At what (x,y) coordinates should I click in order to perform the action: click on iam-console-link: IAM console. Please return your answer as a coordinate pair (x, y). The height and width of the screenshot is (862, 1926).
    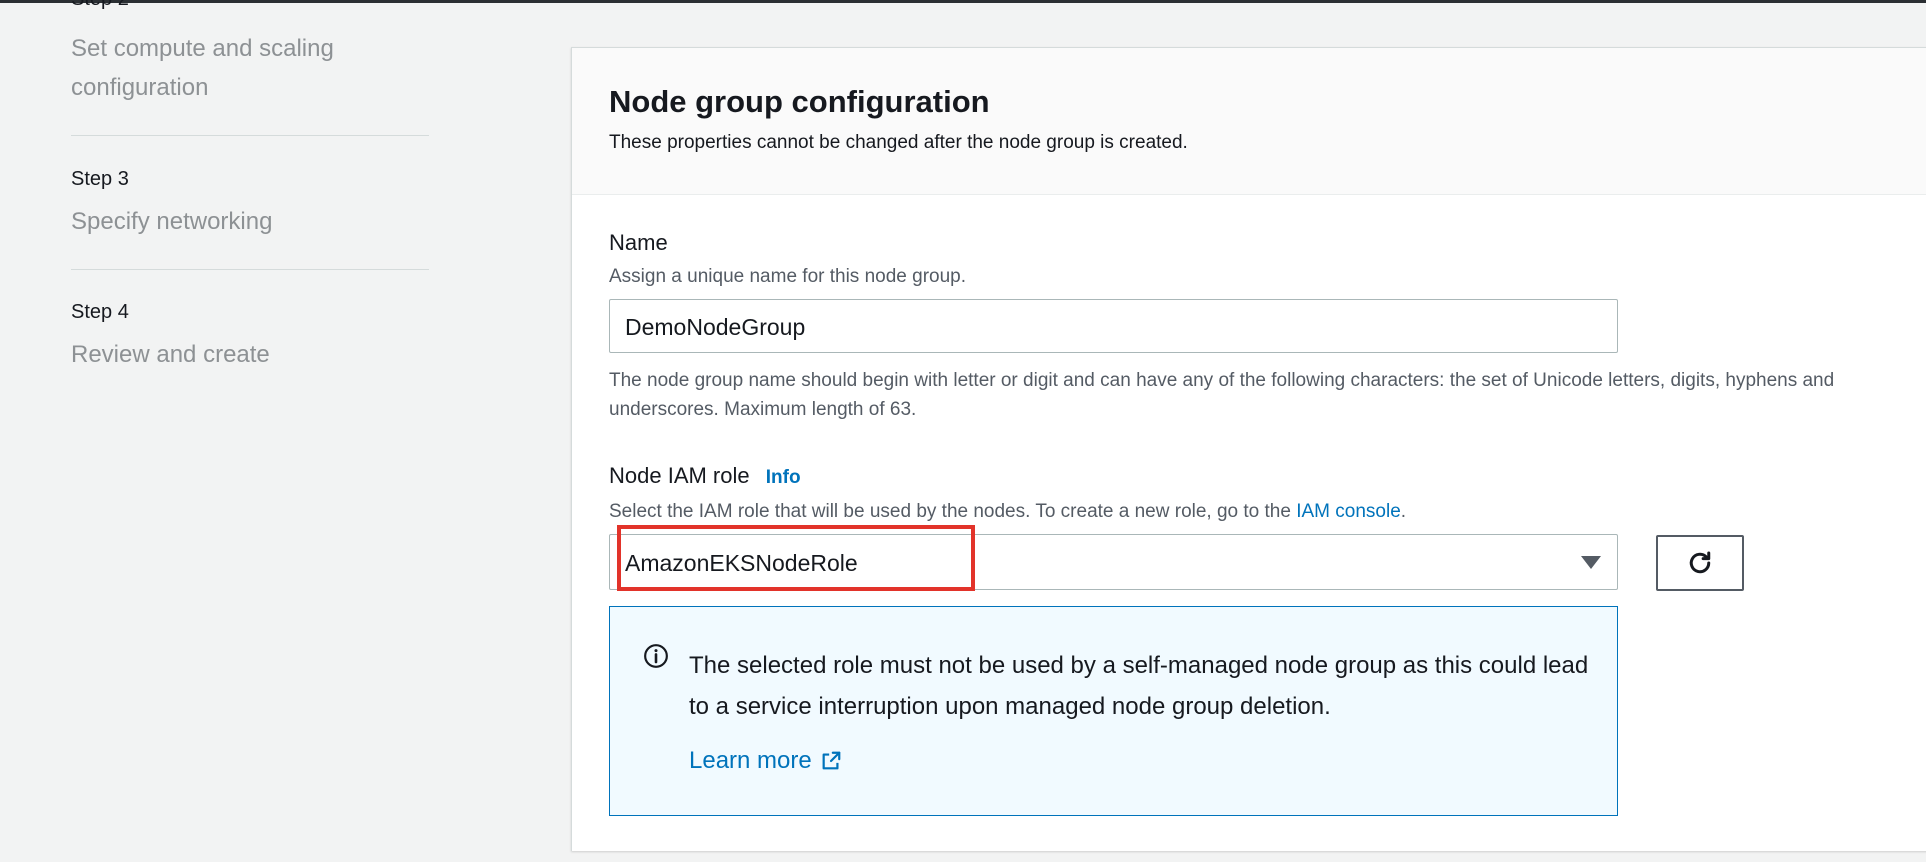
    Looking at the image, I should click on (1348, 511).